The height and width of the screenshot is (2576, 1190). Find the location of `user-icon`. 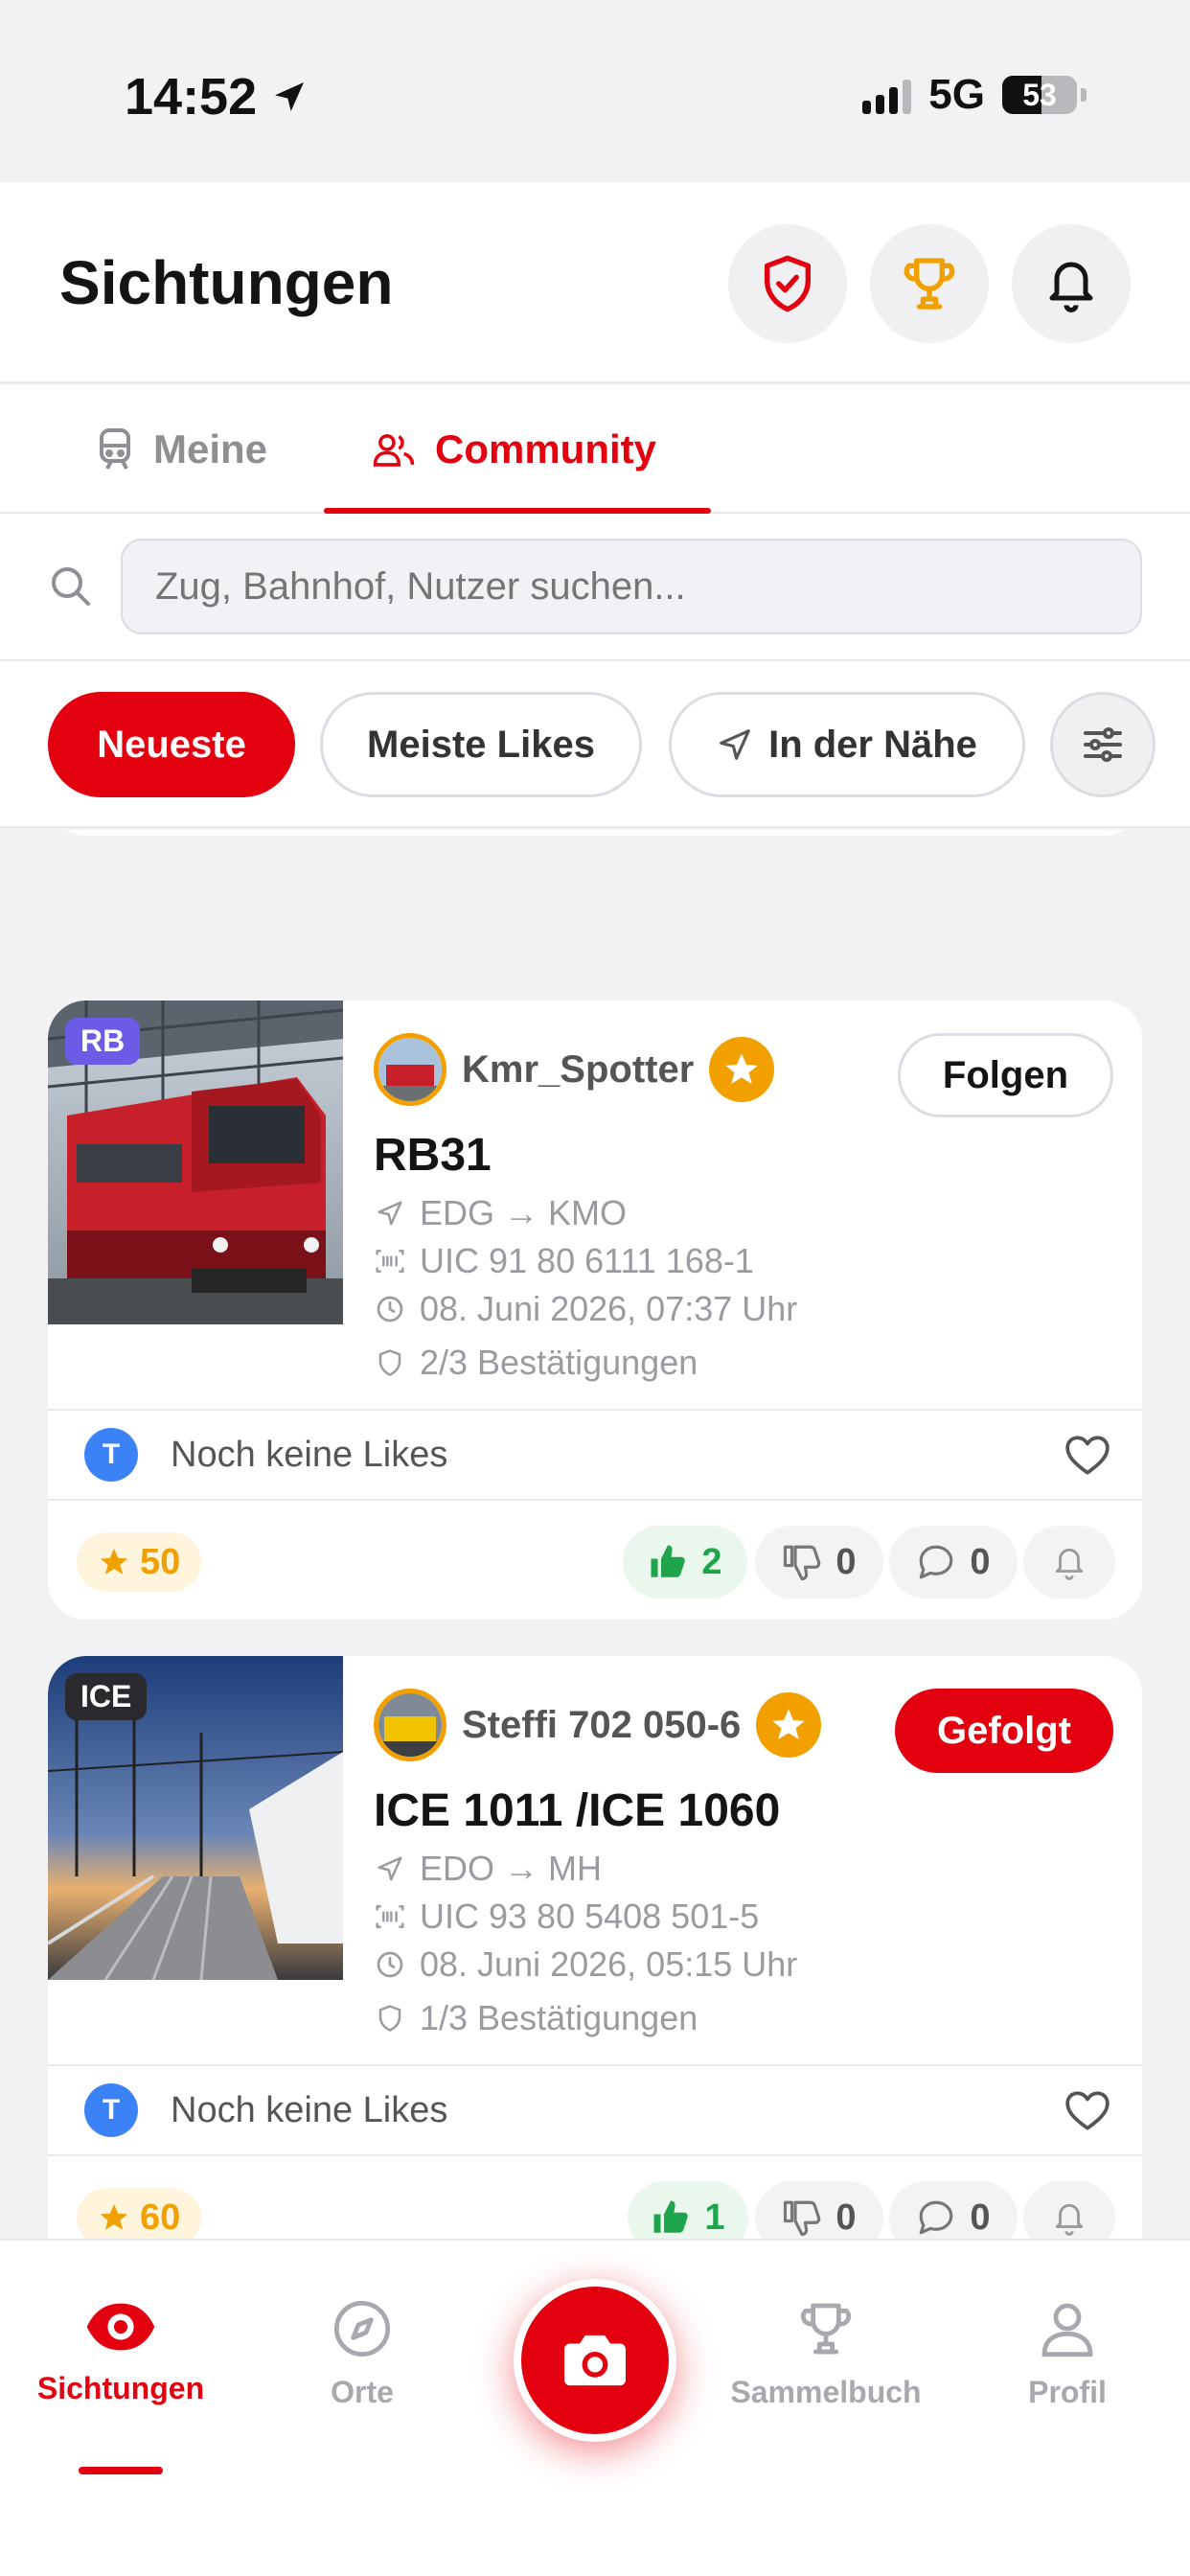

user-icon is located at coordinates (1067, 2330).